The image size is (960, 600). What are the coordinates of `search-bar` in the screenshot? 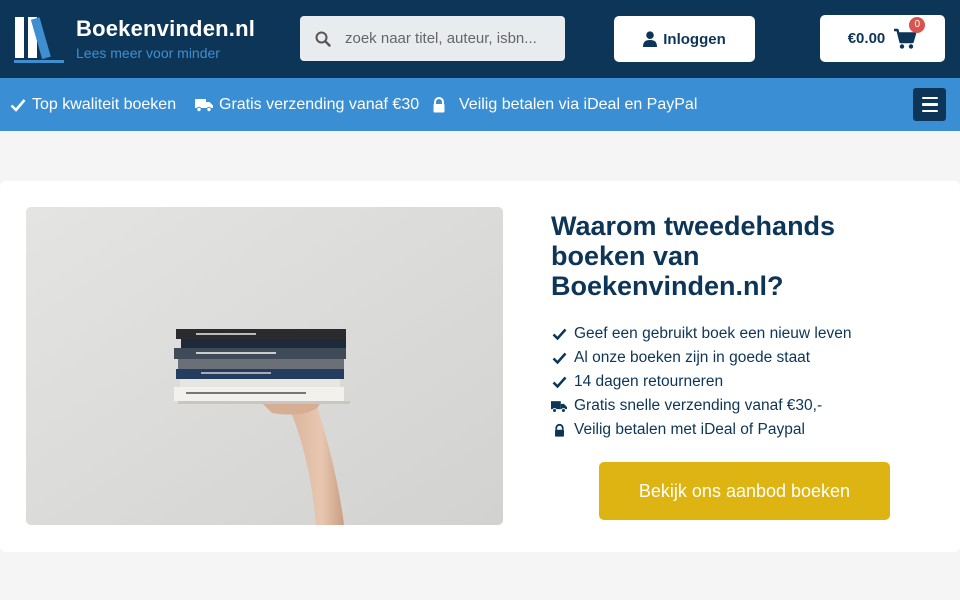 It's located at (432, 38).